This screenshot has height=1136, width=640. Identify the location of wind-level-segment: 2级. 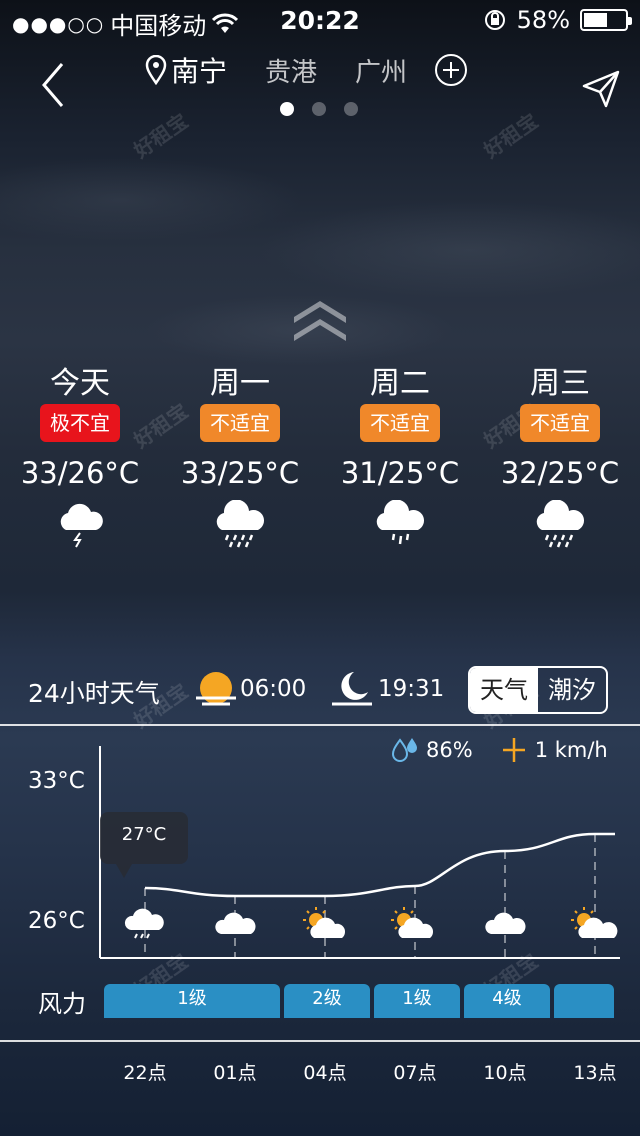
(327, 1001).